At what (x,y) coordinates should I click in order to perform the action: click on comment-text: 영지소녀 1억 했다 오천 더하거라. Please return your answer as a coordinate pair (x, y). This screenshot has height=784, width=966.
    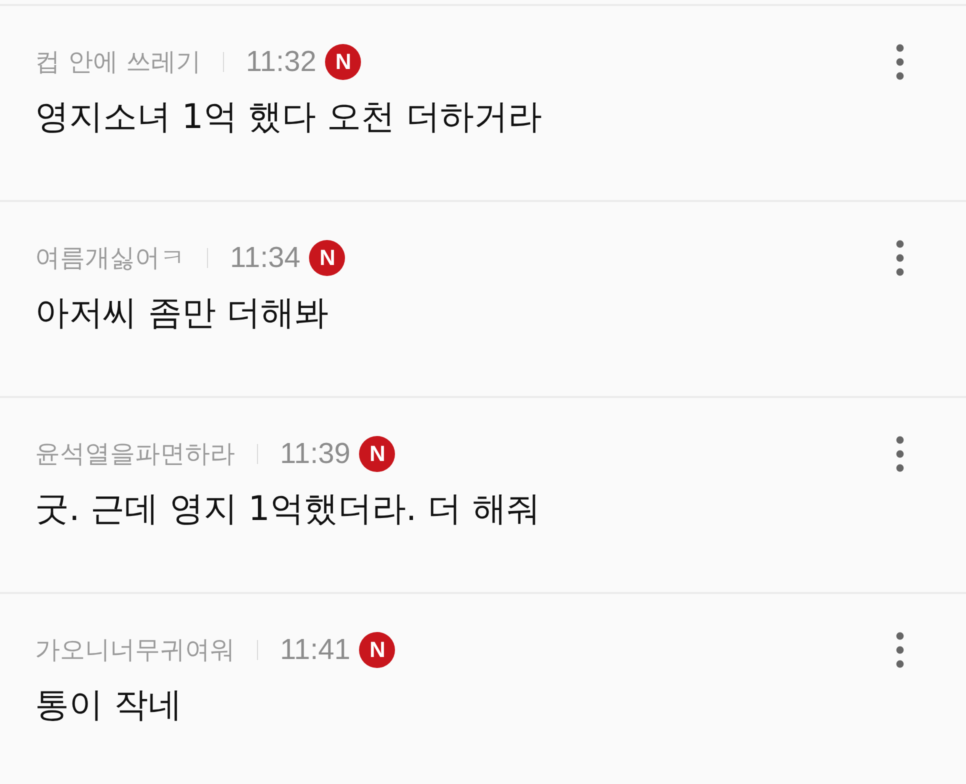
    Looking at the image, I should click on (289, 117).